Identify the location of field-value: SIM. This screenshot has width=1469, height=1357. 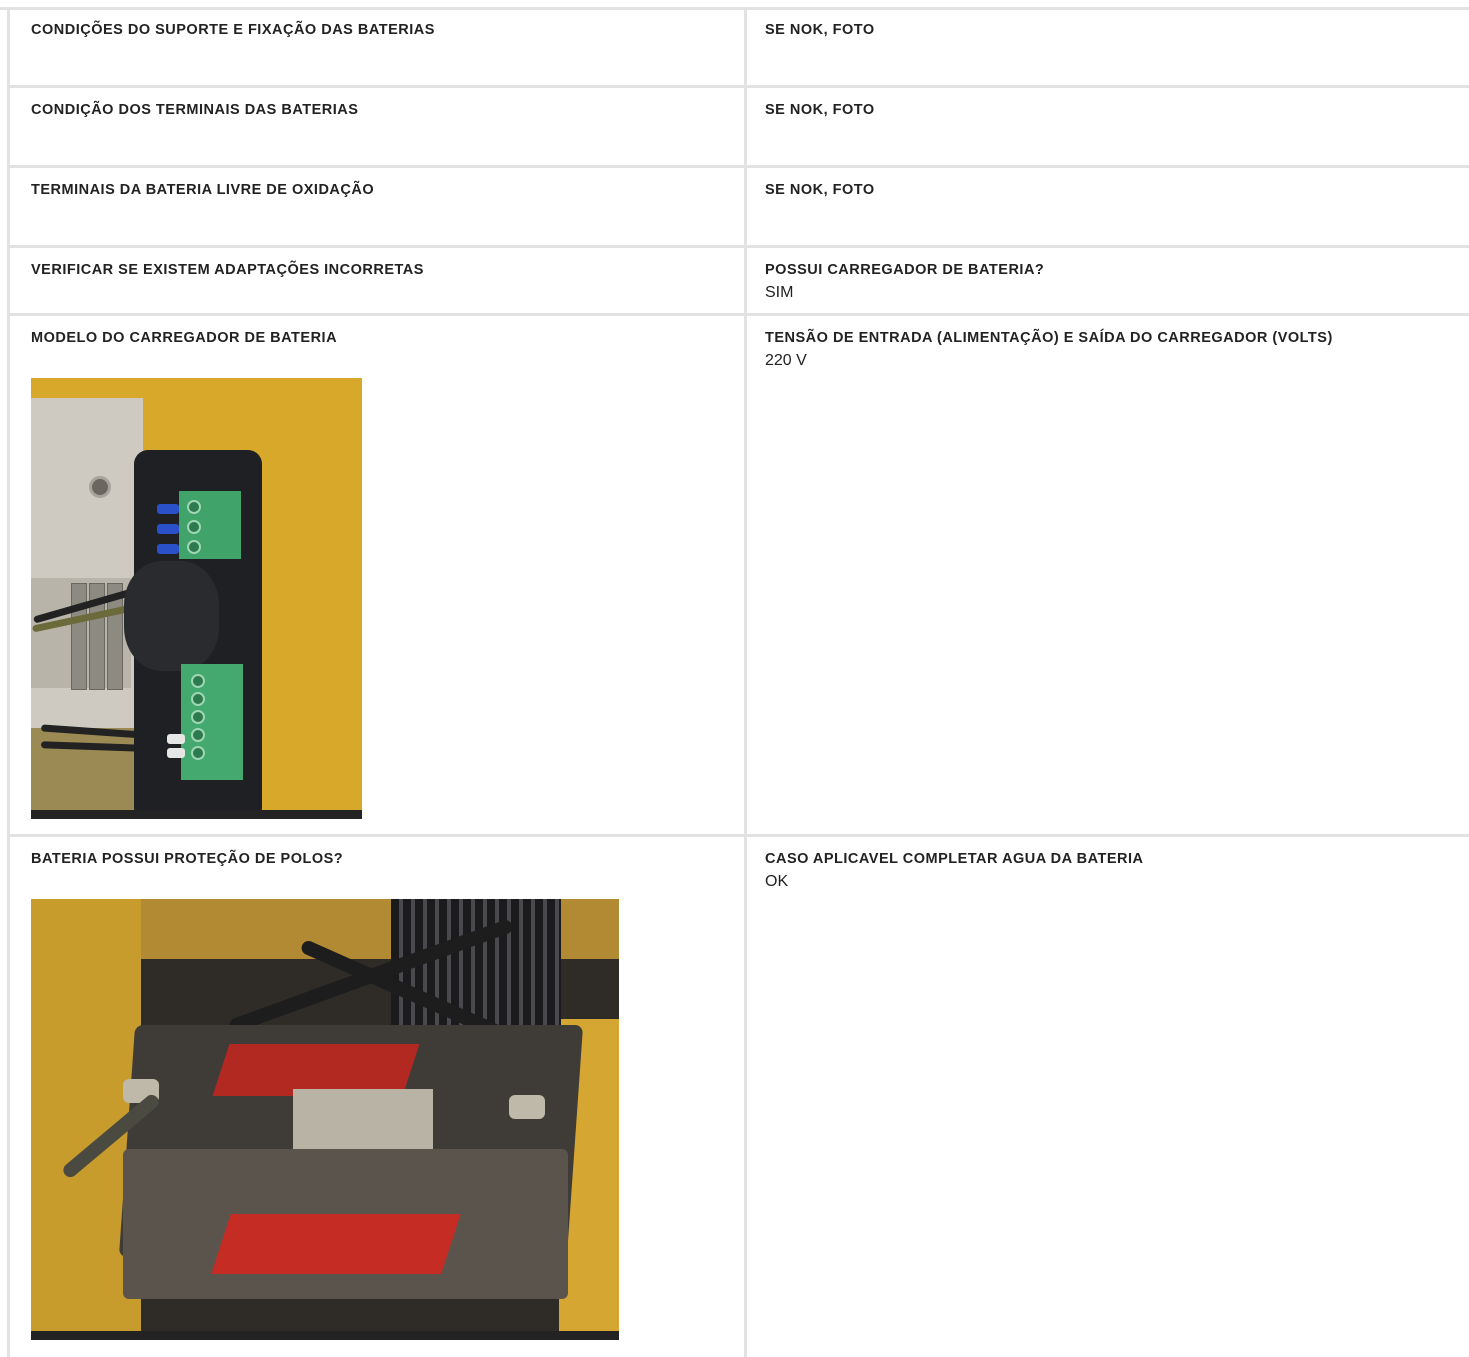
(779, 292).